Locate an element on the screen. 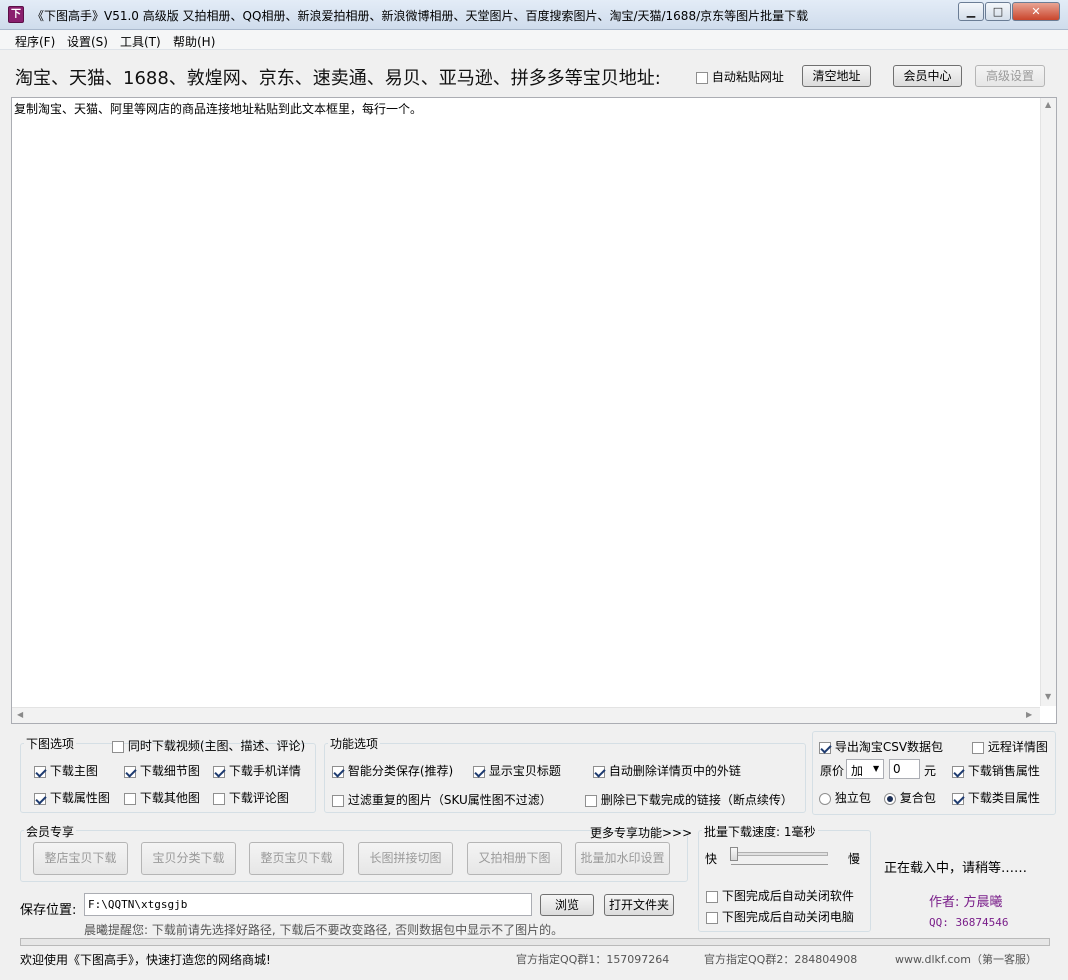 The width and height of the screenshot is (1068, 980). download-options-title: 下图选项 is located at coordinates (50, 743).